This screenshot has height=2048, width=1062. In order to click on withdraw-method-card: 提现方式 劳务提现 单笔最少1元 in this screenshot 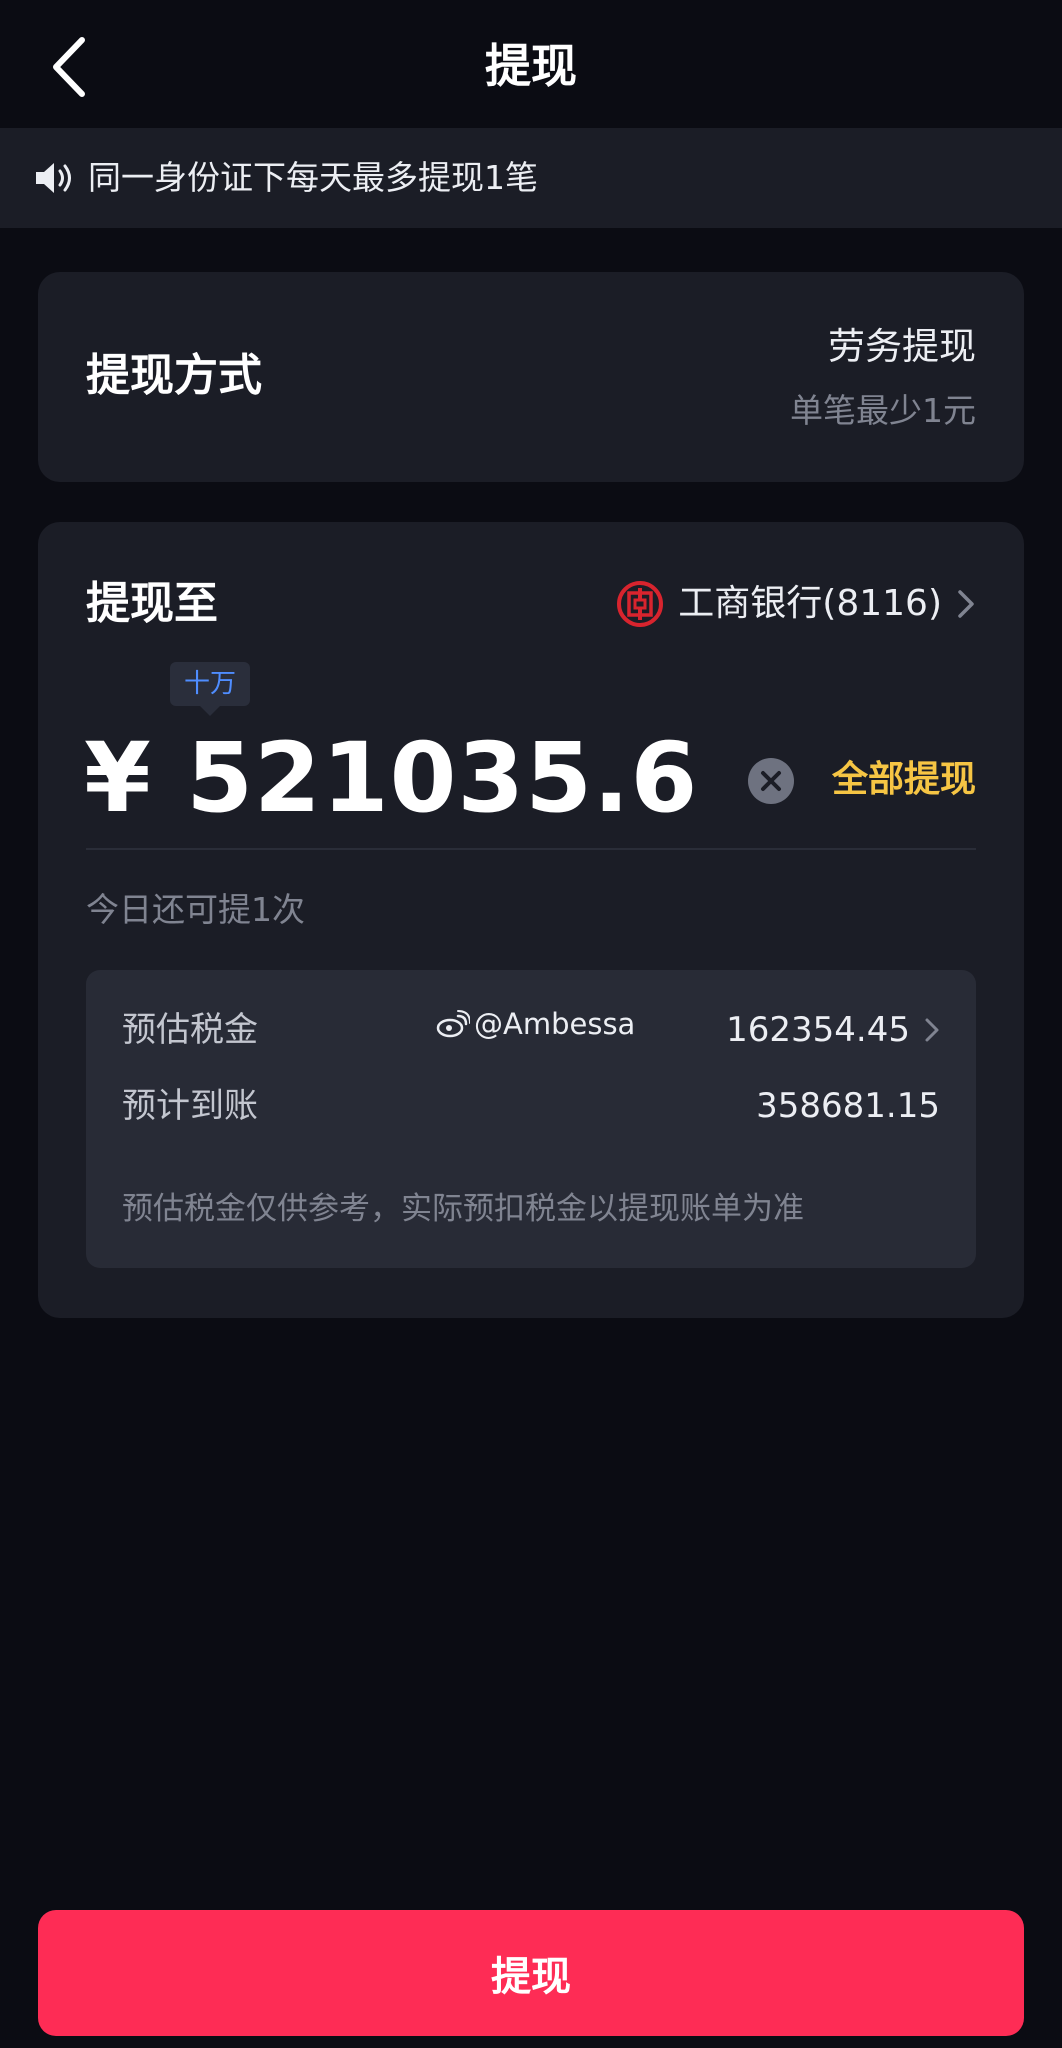, I will do `click(531, 377)`.